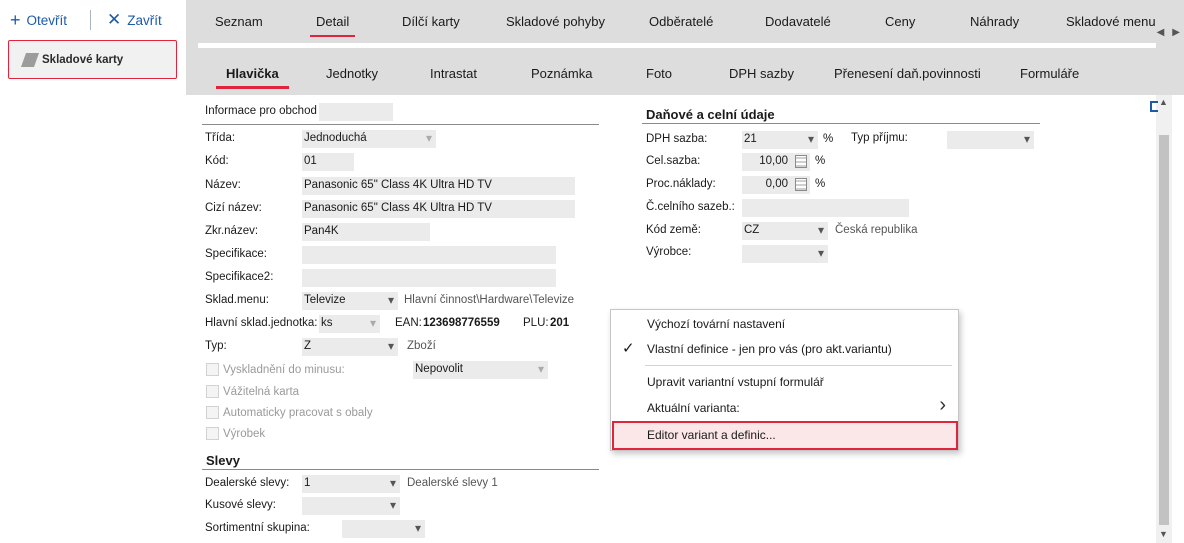 The width and height of the screenshot is (1184, 543). What do you see at coordinates (212, 369) in the screenshot?
I see `vyskladneni-checkbox` at bounding box center [212, 369].